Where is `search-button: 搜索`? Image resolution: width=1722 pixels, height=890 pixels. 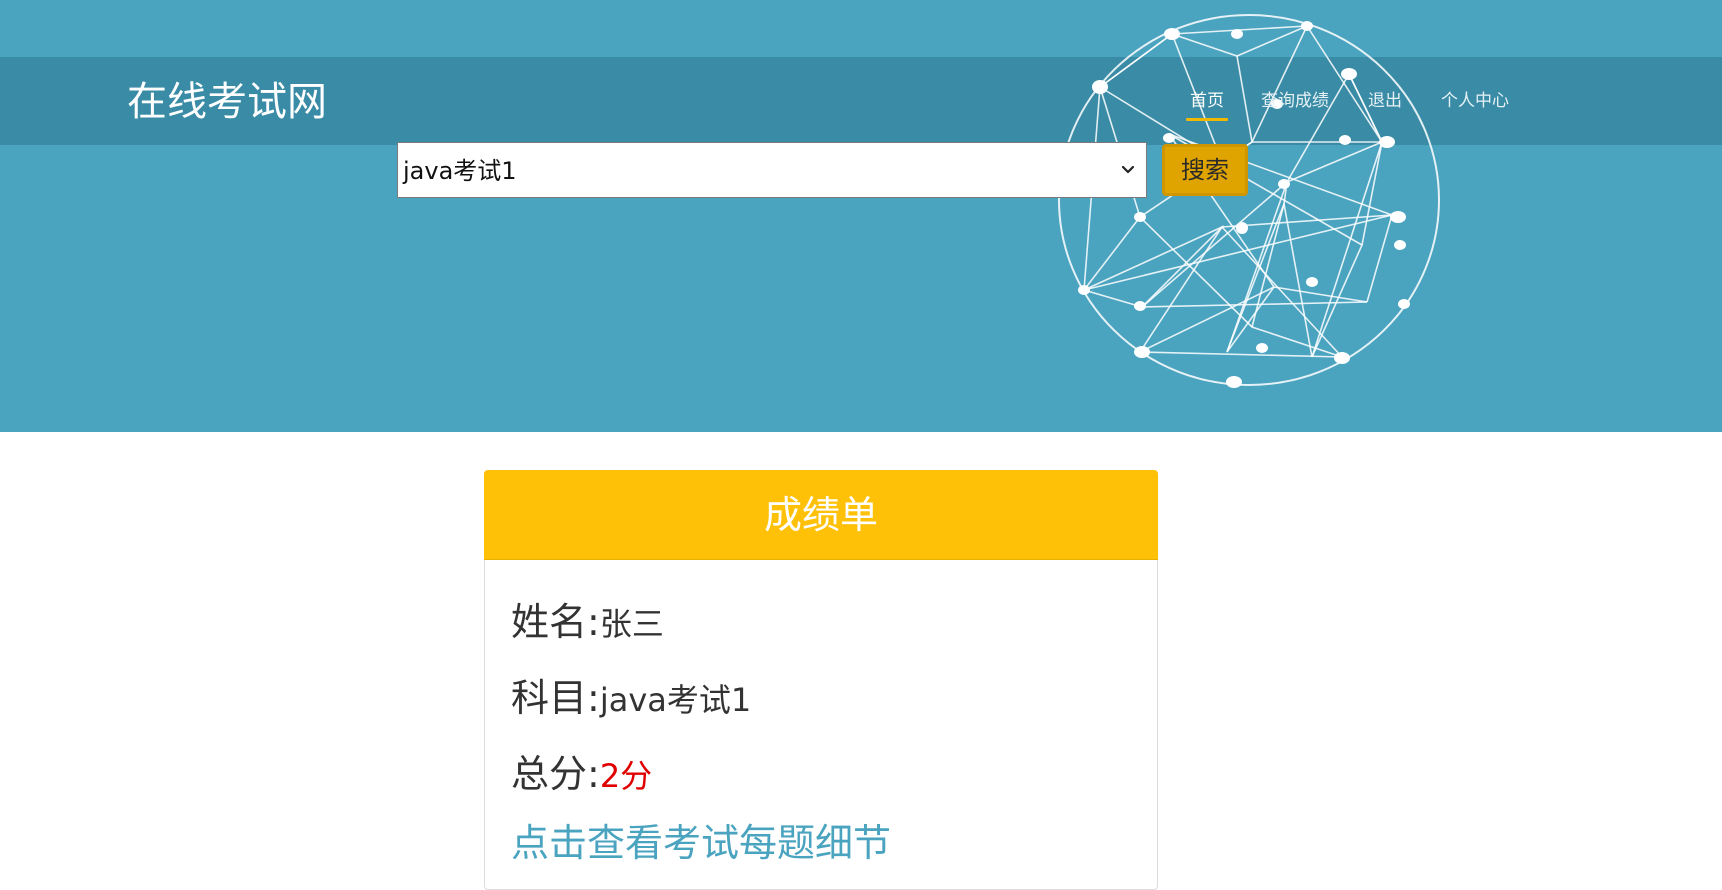
search-button: 搜索 is located at coordinates (1205, 170).